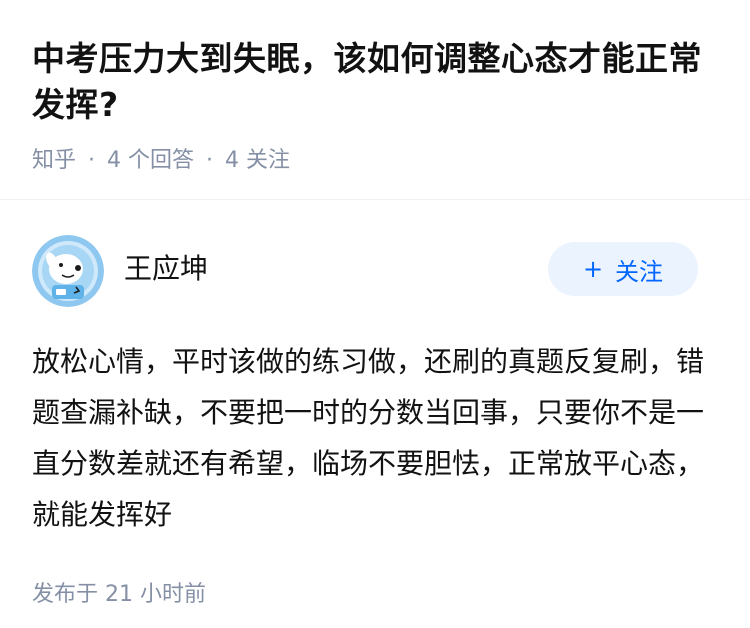 This screenshot has height=628, width=750. What do you see at coordinates (375, 82) in the screenshot?
I see `question-title: 中考压力大到失眠，该如何调整心态才能正常发挥?` at bounding box center [375, 82].